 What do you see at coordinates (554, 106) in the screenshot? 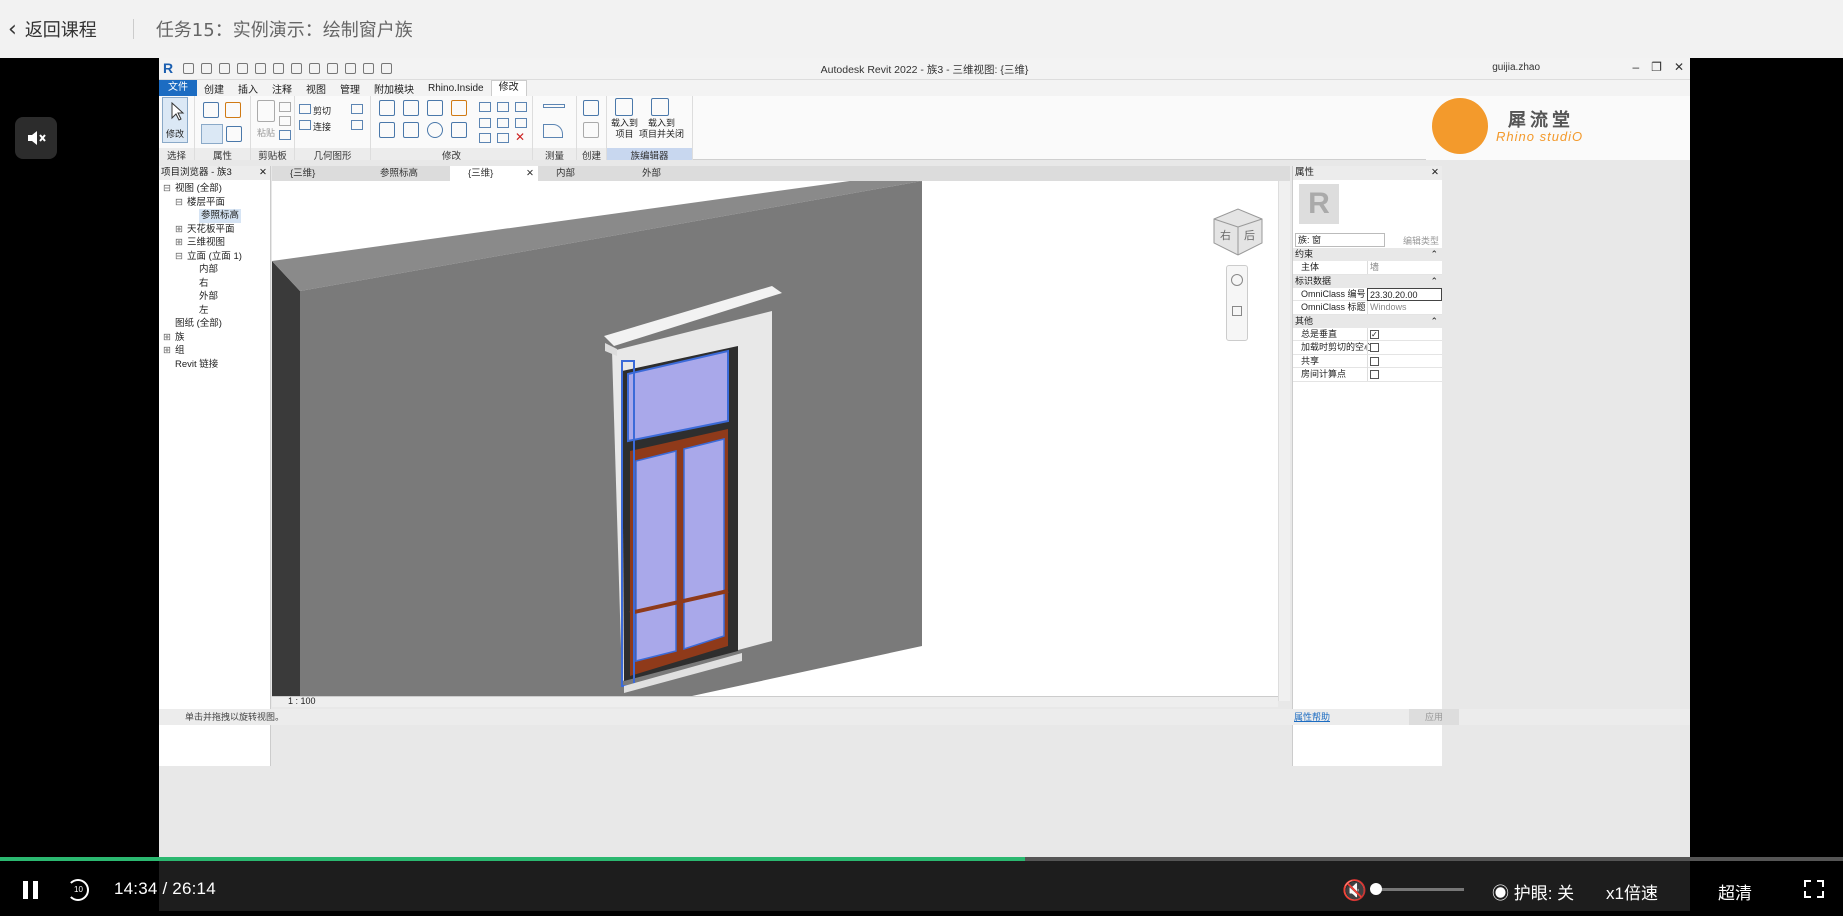
I see `measure-distance-icon` at bounding box center [554, 106].